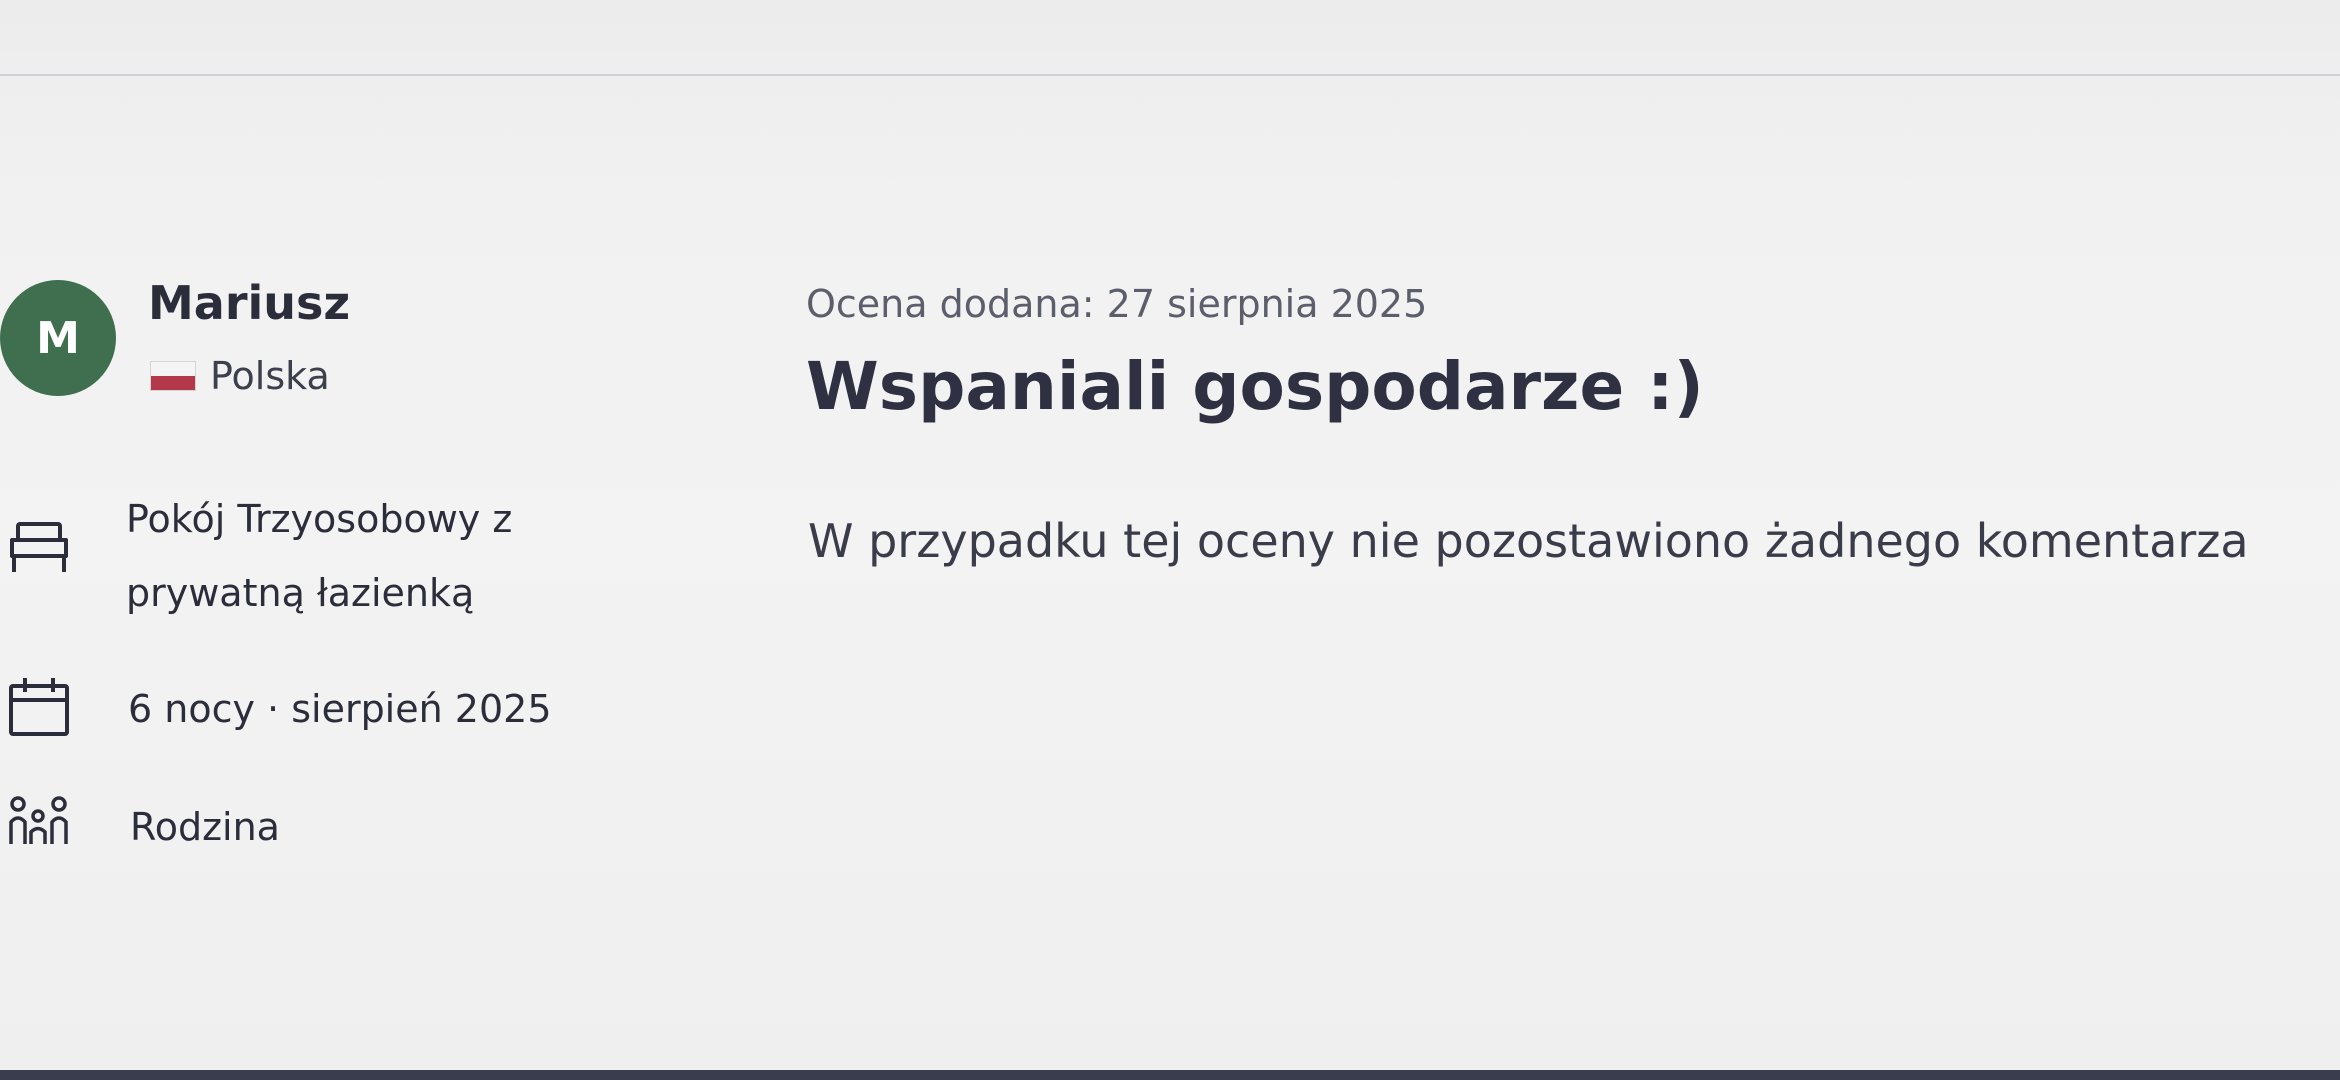 The height and width of the screenshot is (1080, 2340). Describe the element at coordinates (270, 376) in the screenshot. I see `country-label: Polska` at that location.